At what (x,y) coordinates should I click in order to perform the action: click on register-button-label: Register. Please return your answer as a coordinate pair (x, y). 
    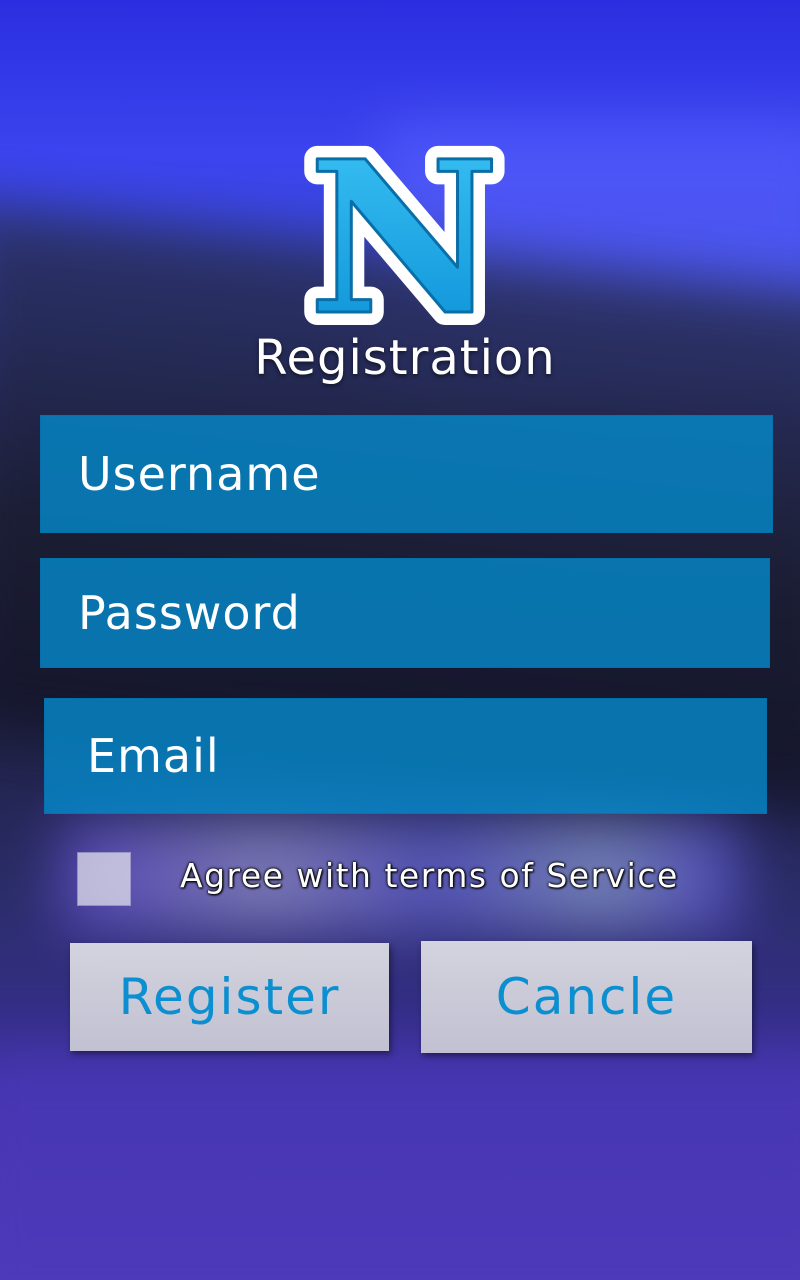
    Looking at the image, I should click on (229, 997).